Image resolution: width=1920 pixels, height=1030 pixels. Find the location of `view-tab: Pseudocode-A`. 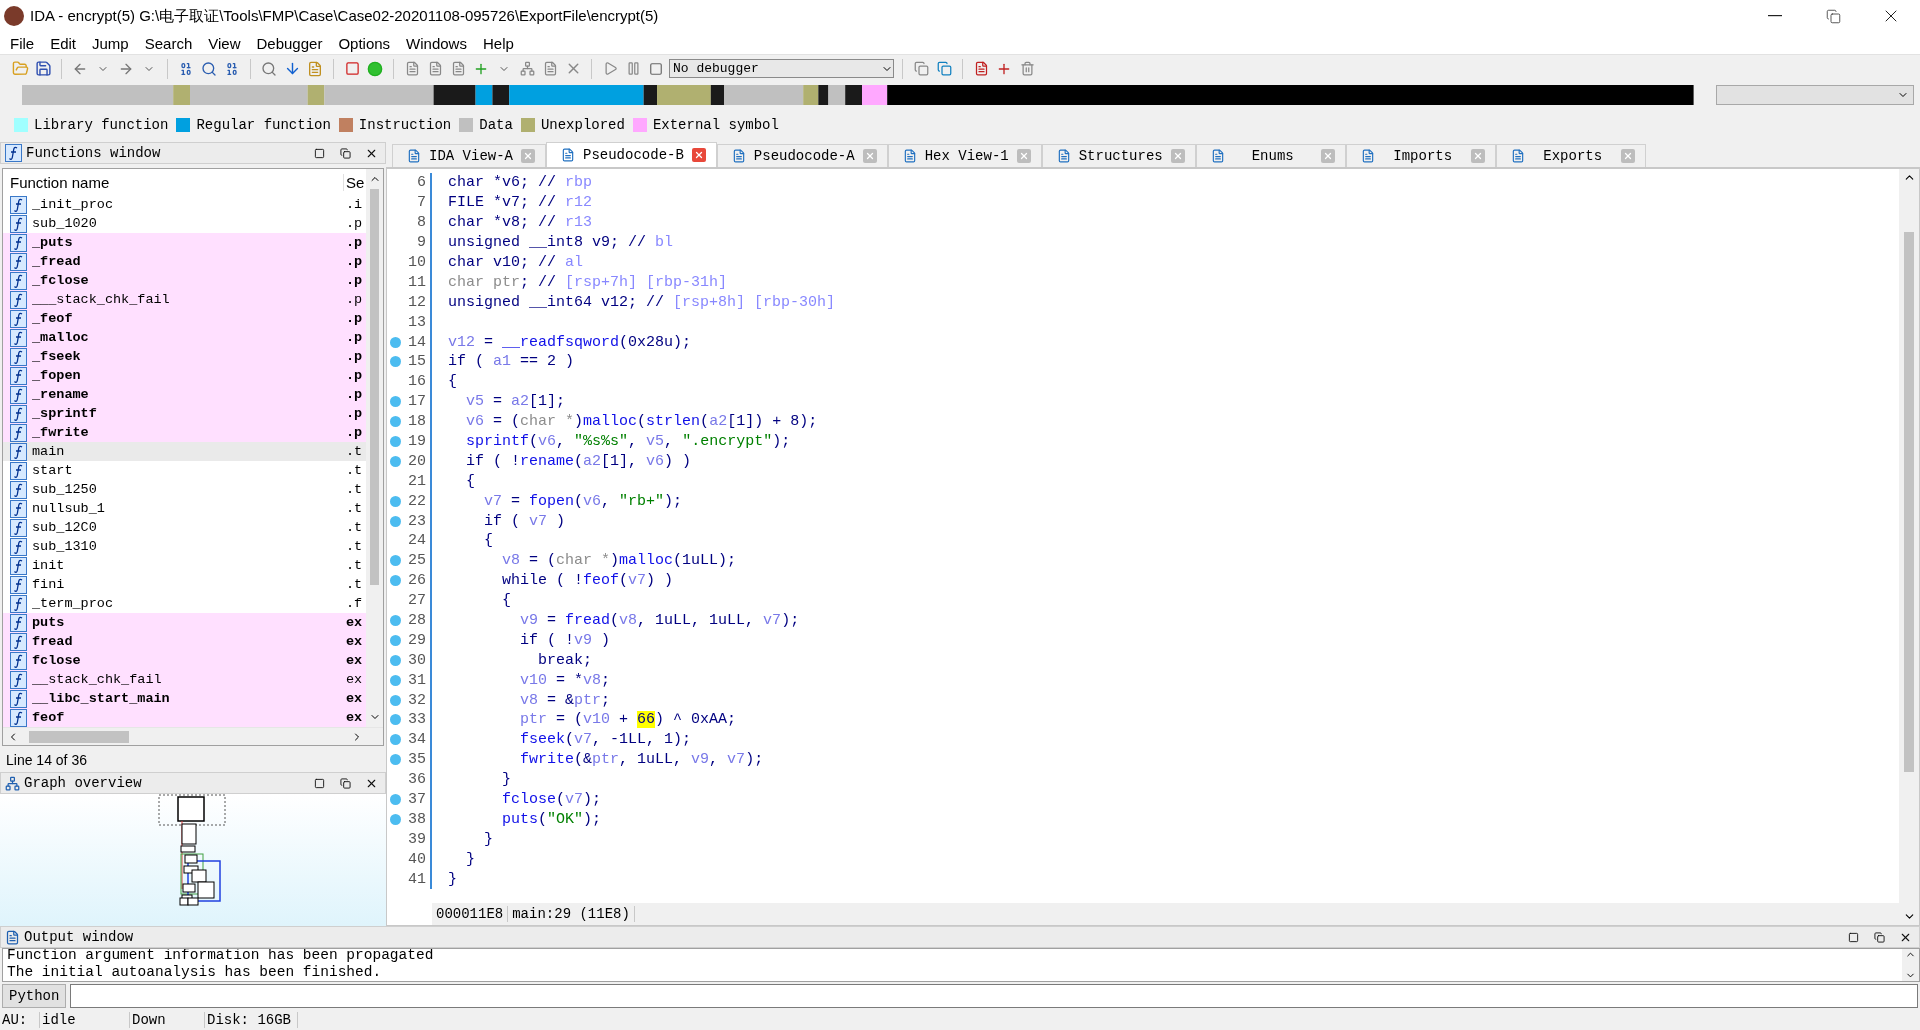

view-tab: Pseudocode-A is located at coordinates (802, 155).